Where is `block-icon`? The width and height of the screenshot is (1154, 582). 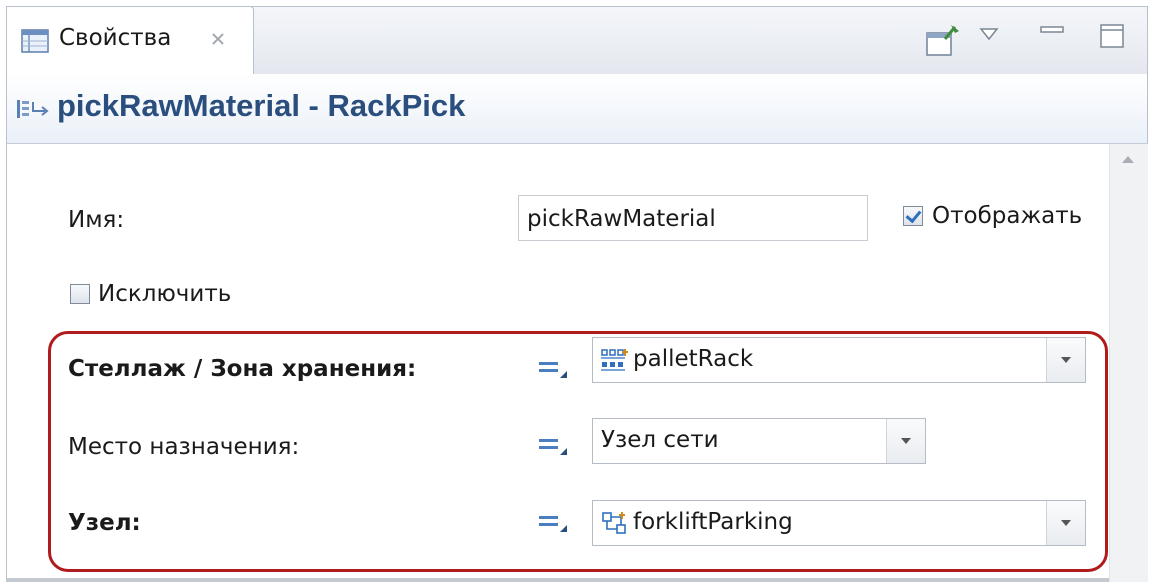 block-icon is located at coordinates (33, 109).